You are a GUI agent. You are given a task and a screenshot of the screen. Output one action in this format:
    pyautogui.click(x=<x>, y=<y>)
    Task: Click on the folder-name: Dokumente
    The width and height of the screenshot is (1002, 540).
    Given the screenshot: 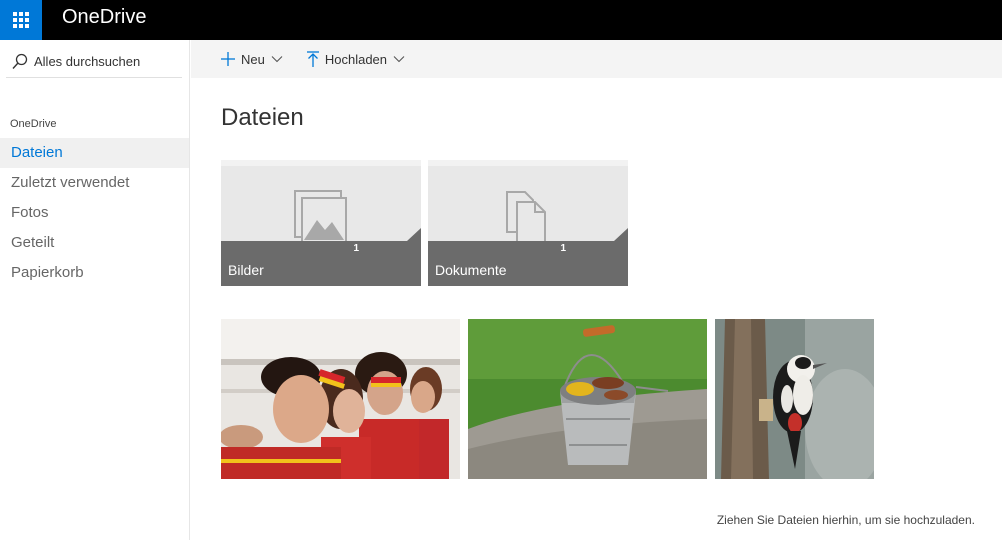 What is the action you would take?
    pyautogui.click(x=471, y=270)
    